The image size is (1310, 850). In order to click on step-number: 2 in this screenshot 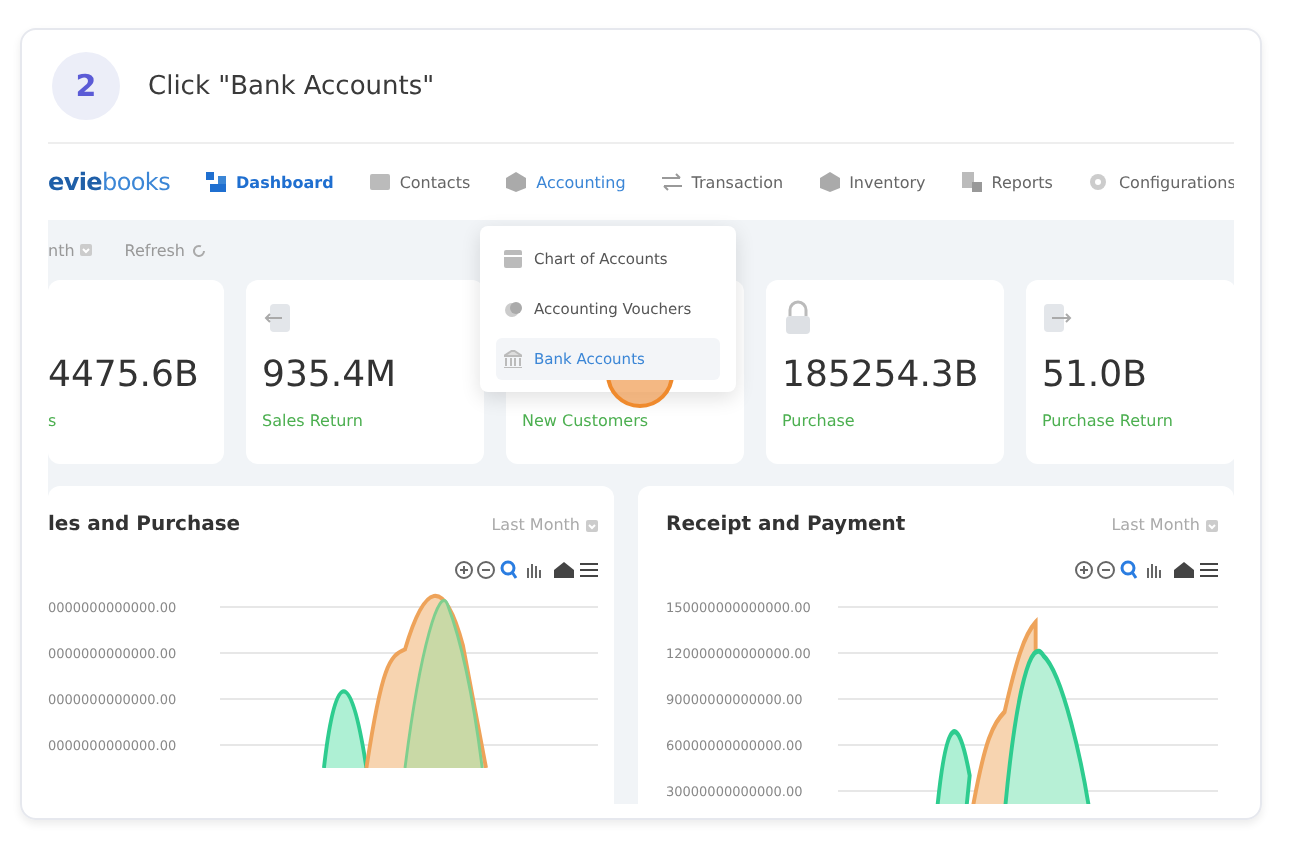, I will do `click(86, 86)`.